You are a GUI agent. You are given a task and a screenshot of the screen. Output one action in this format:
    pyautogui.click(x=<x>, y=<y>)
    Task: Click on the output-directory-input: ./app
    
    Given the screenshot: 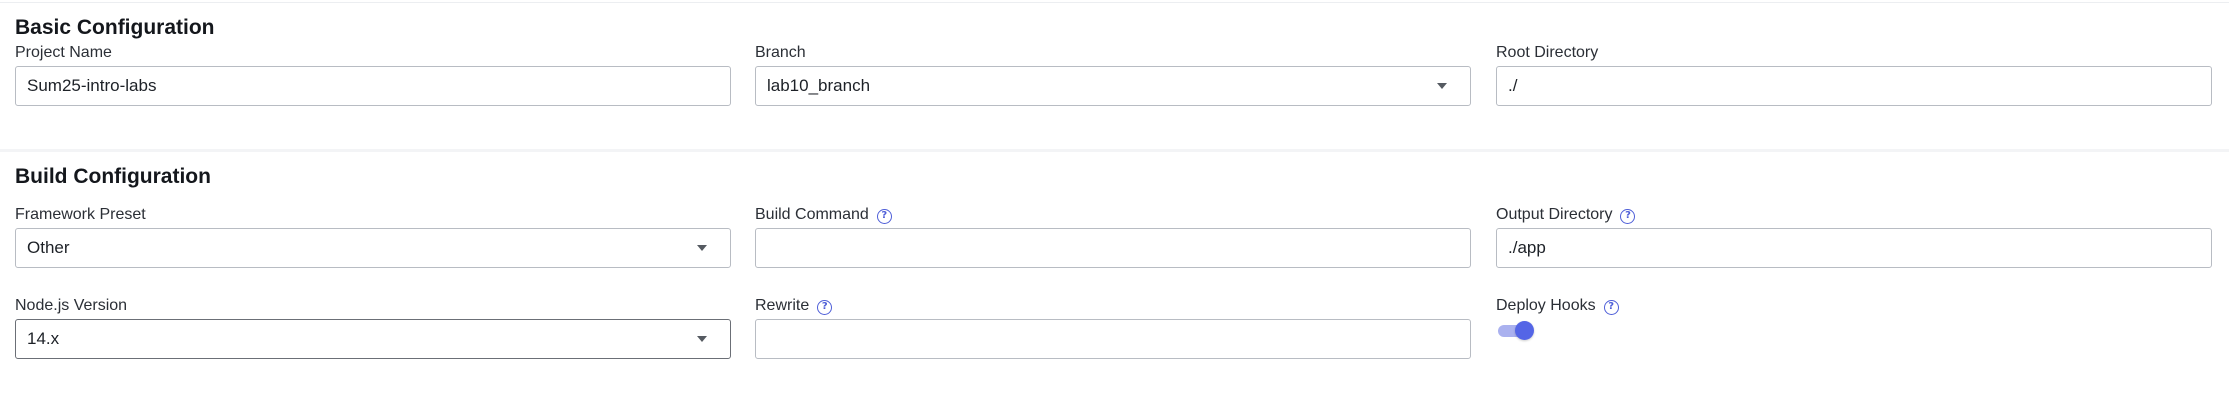 What is the action you would take?
    pyautogui.click(x=1854, y=248)
    